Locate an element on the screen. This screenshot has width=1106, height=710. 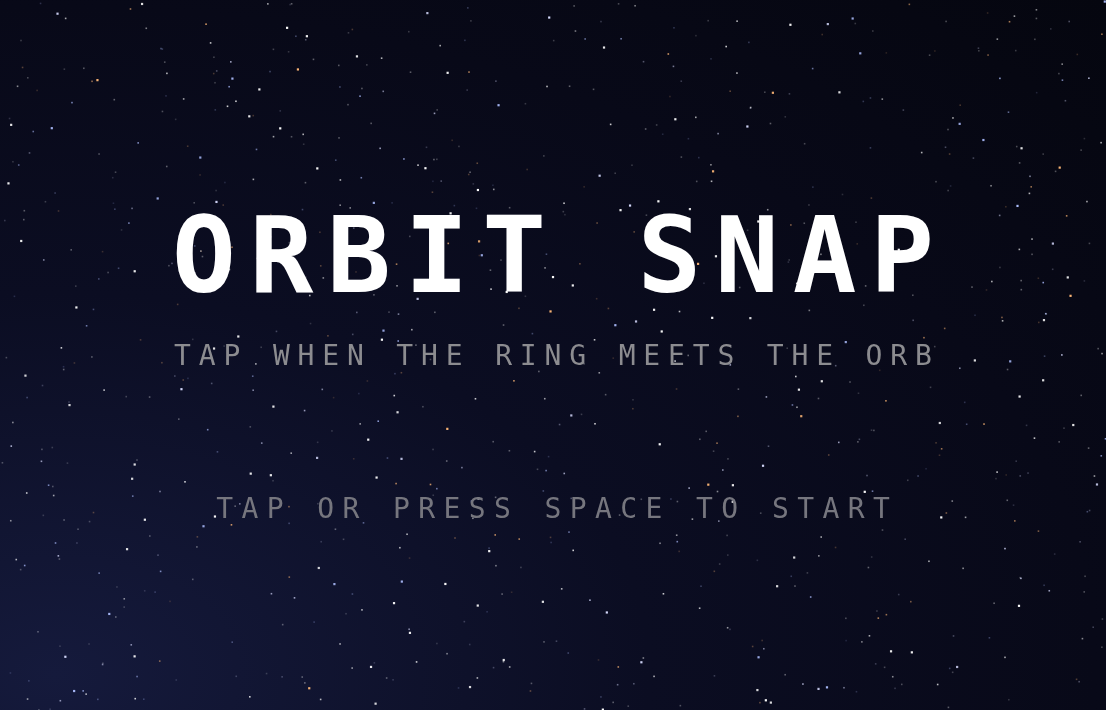
game-subtitle: TAP WHEN THE RING MEETS THE ORB is located at coordinates (556, 356).